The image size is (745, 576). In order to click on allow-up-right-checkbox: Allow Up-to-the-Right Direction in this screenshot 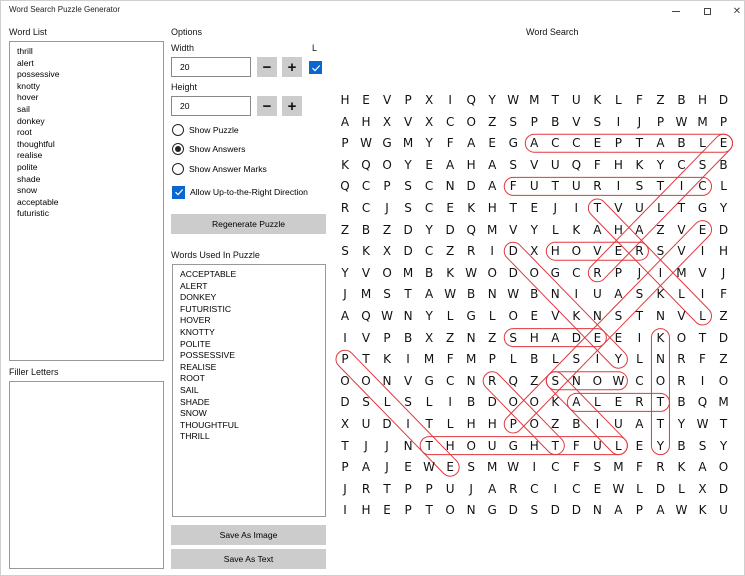, I will do `click(240, 192)`.